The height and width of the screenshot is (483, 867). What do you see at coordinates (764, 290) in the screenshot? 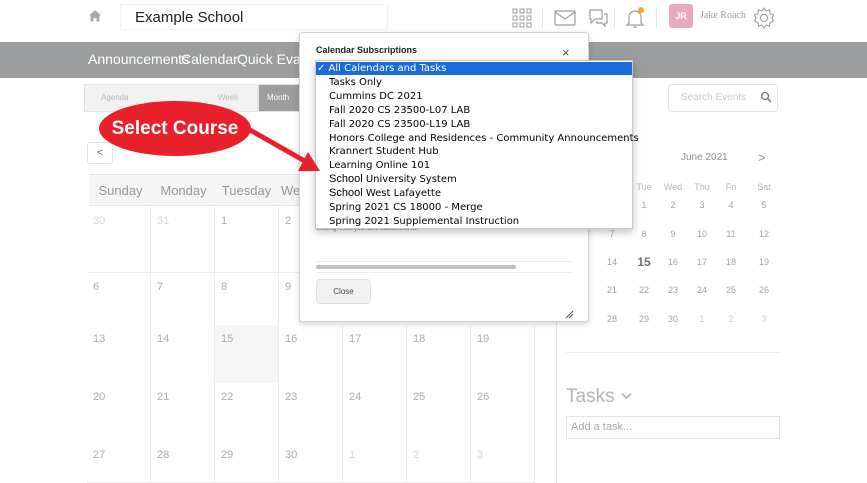
I see `mini-day: 26` at bounding box center [764, 290].